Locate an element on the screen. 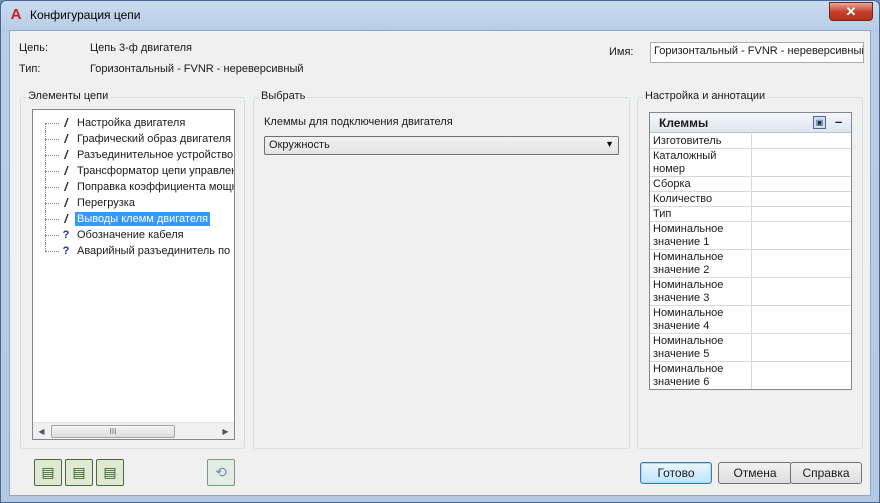 This screenshot has width=880, height=503. properties-title: Клеммы is located at coordinates (684, 123).